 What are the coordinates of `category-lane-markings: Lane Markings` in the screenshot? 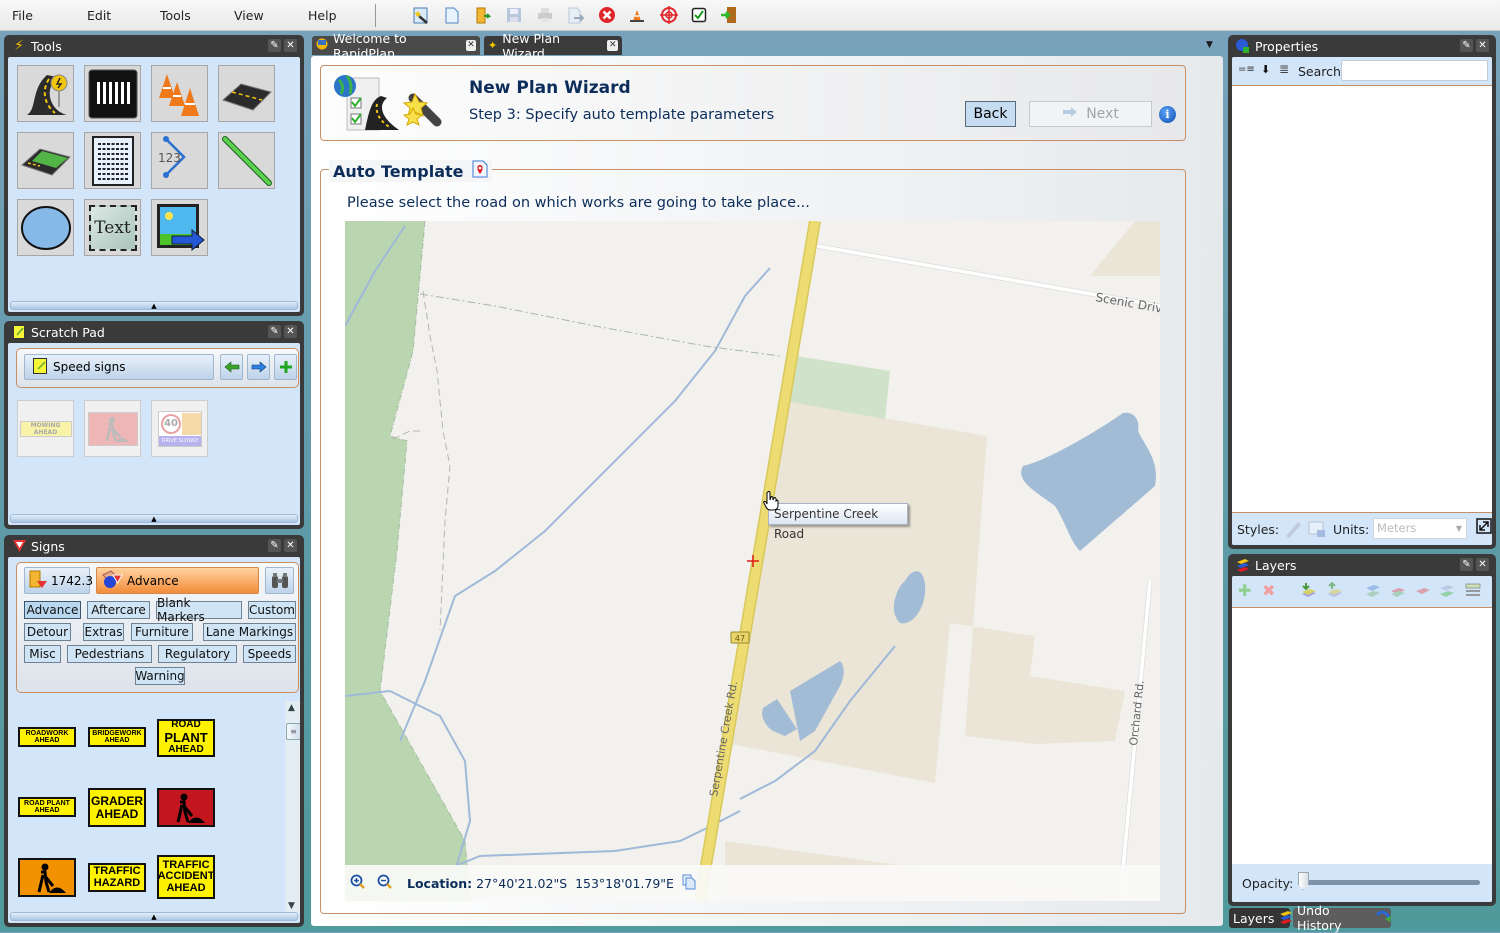 It's located at (249, 632).